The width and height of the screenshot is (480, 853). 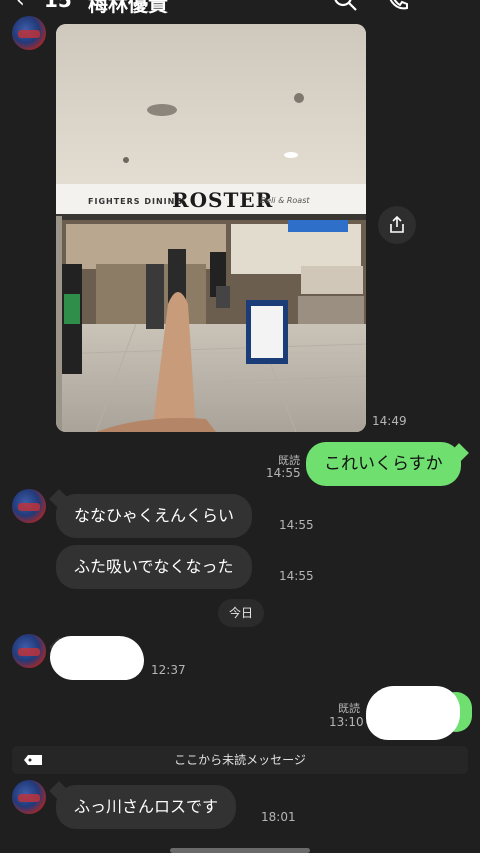 I want to click on read-receipt: 既読, so click(x=349, y=708).